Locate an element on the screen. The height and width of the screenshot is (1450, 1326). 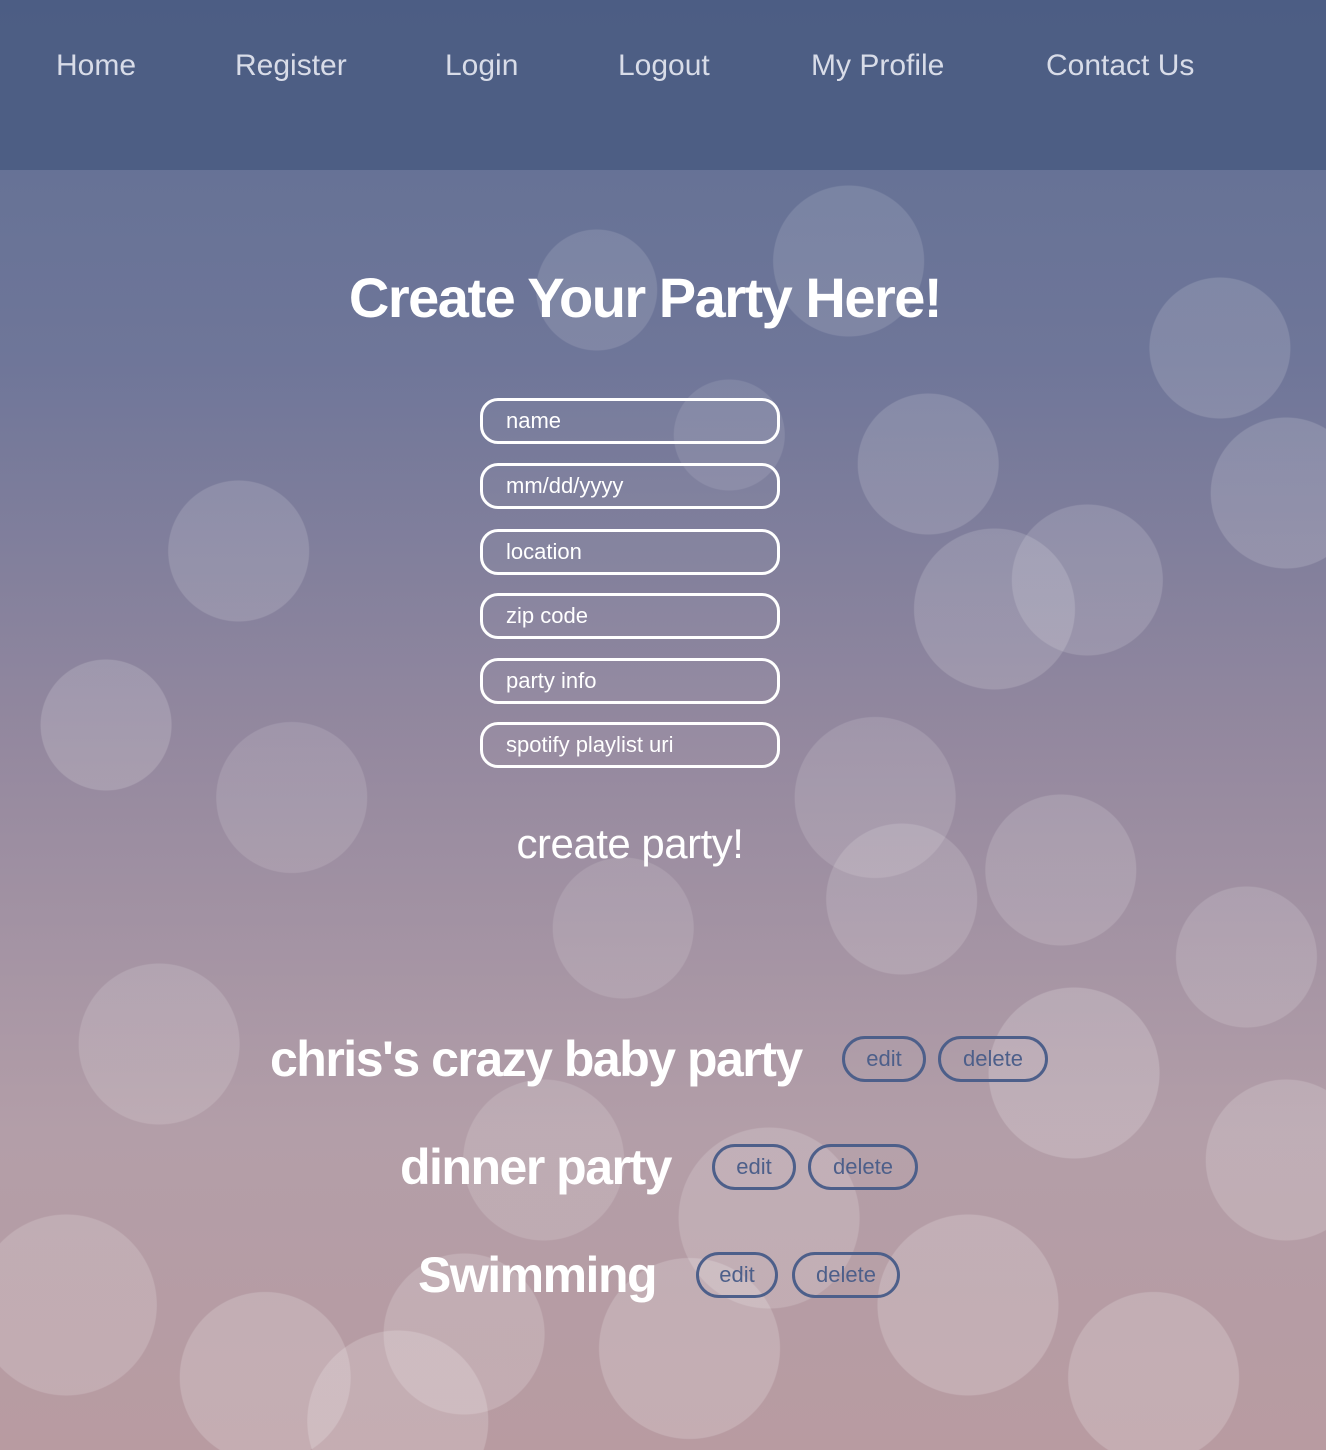
nav-my-profile-link: My Profile is located at coordinates (877, 66).